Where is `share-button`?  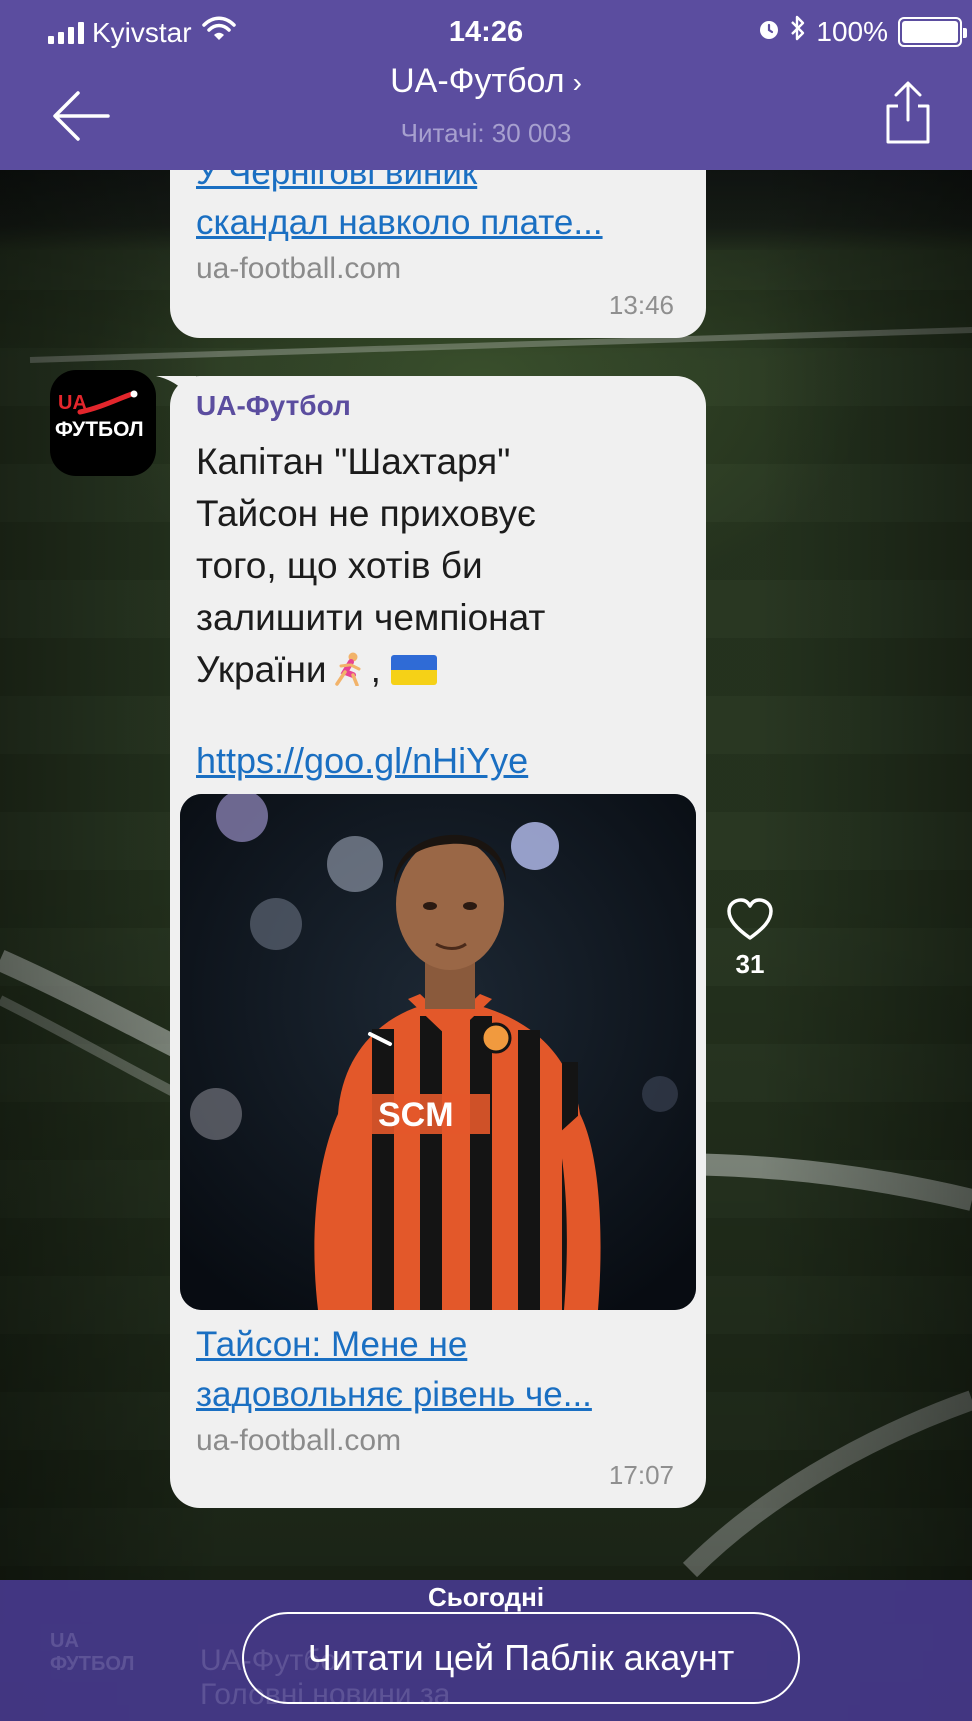 share-button is located at coordinates (908, 113).